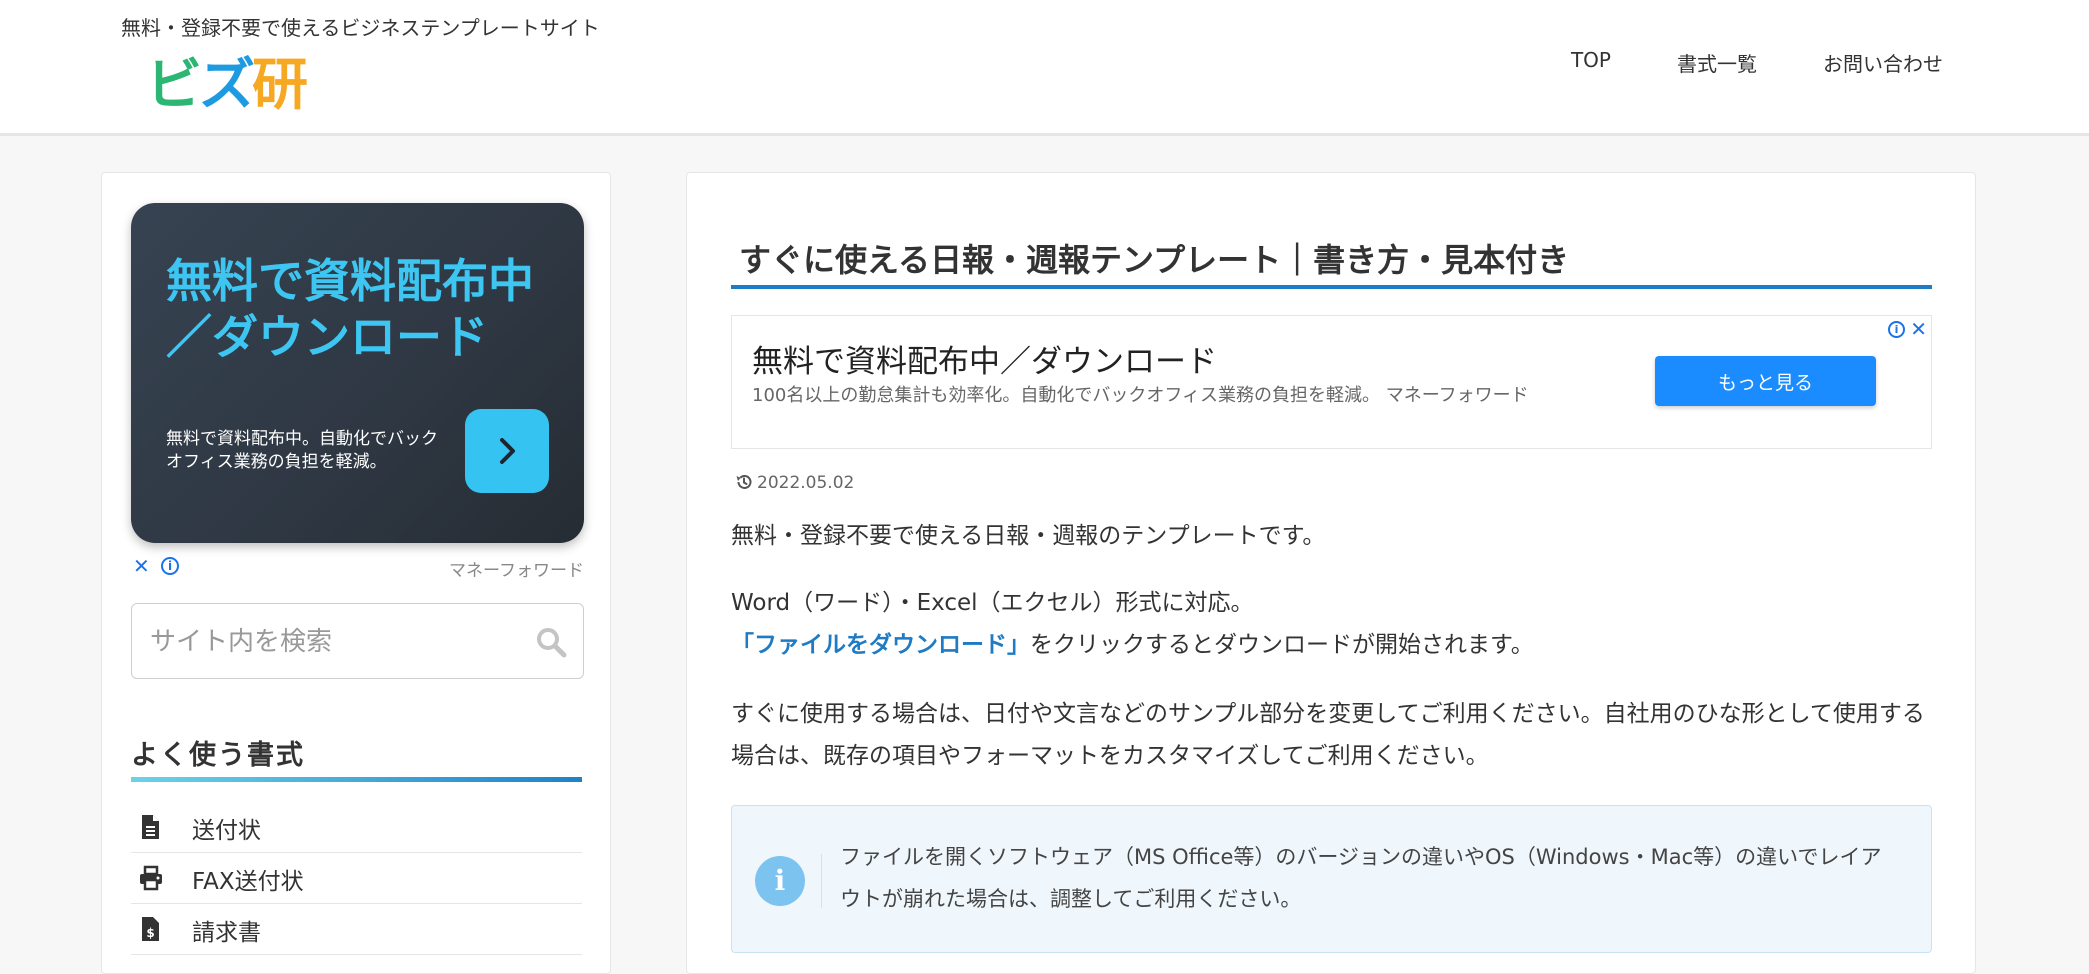  Describe the element at coordinates (174, 85) in the screenshot. I see `logo-char-1: ビ` at that location.